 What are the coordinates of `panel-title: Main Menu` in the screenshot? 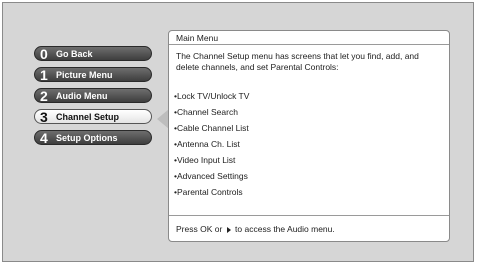 It's located at (197, 38).